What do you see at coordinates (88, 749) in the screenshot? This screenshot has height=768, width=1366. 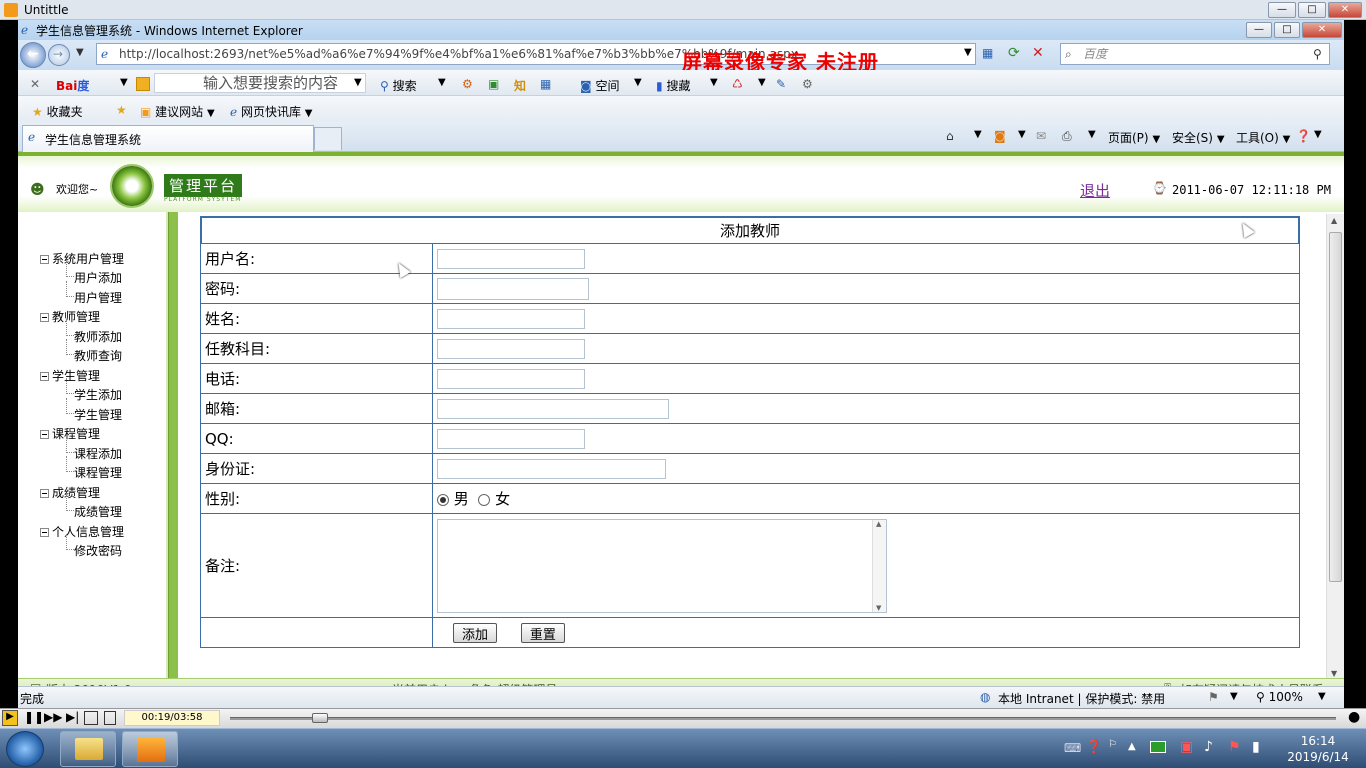 I see `taskbar-explorer` at bounding box center [88, 749].